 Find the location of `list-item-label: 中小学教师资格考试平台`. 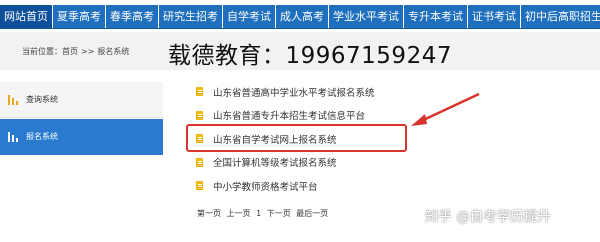

list-item-label: 中小学教师资格考试平台 is located at coordinates (265, 187).